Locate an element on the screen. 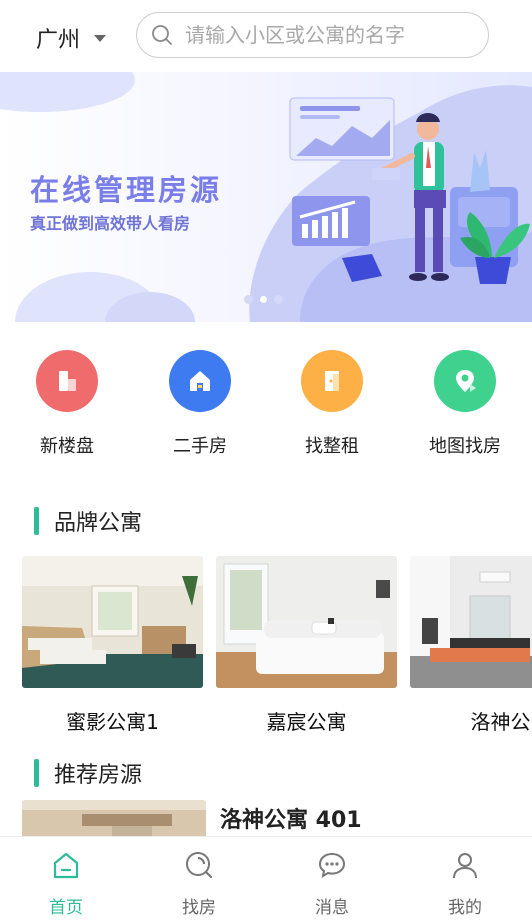  listing-photo is located at coordinates (114, 820).